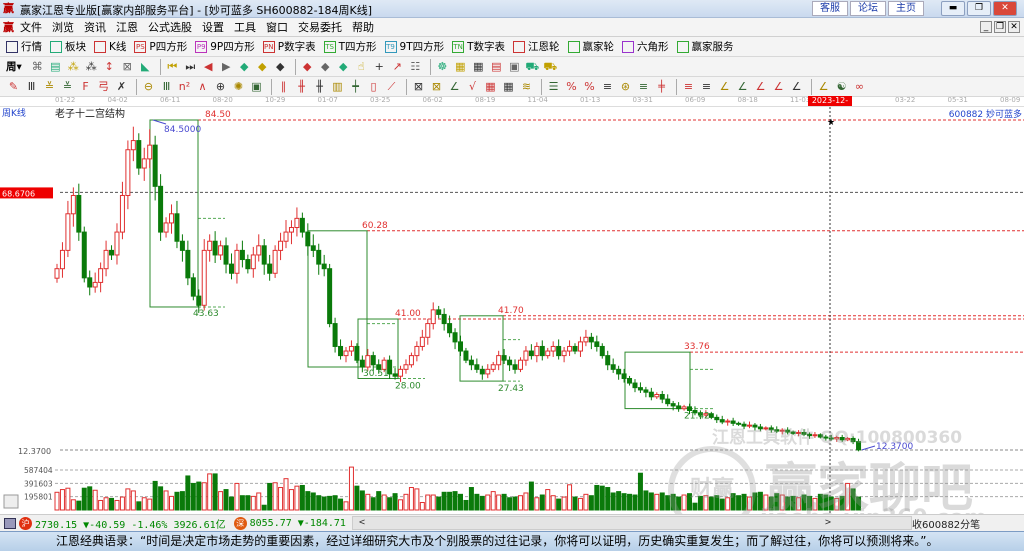 The image size is (1024, 551). Describe the element at coordinates (418, 86) in the screenshot. I see `toolbar3-tool-21-icon: ⊠` at that location.